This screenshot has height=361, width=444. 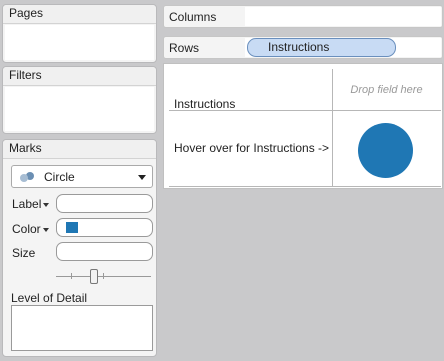 What do you see at coordinates (79, 14) in the screenshot?
I see `pages-title: Pages` at bounding box center [79, 14].